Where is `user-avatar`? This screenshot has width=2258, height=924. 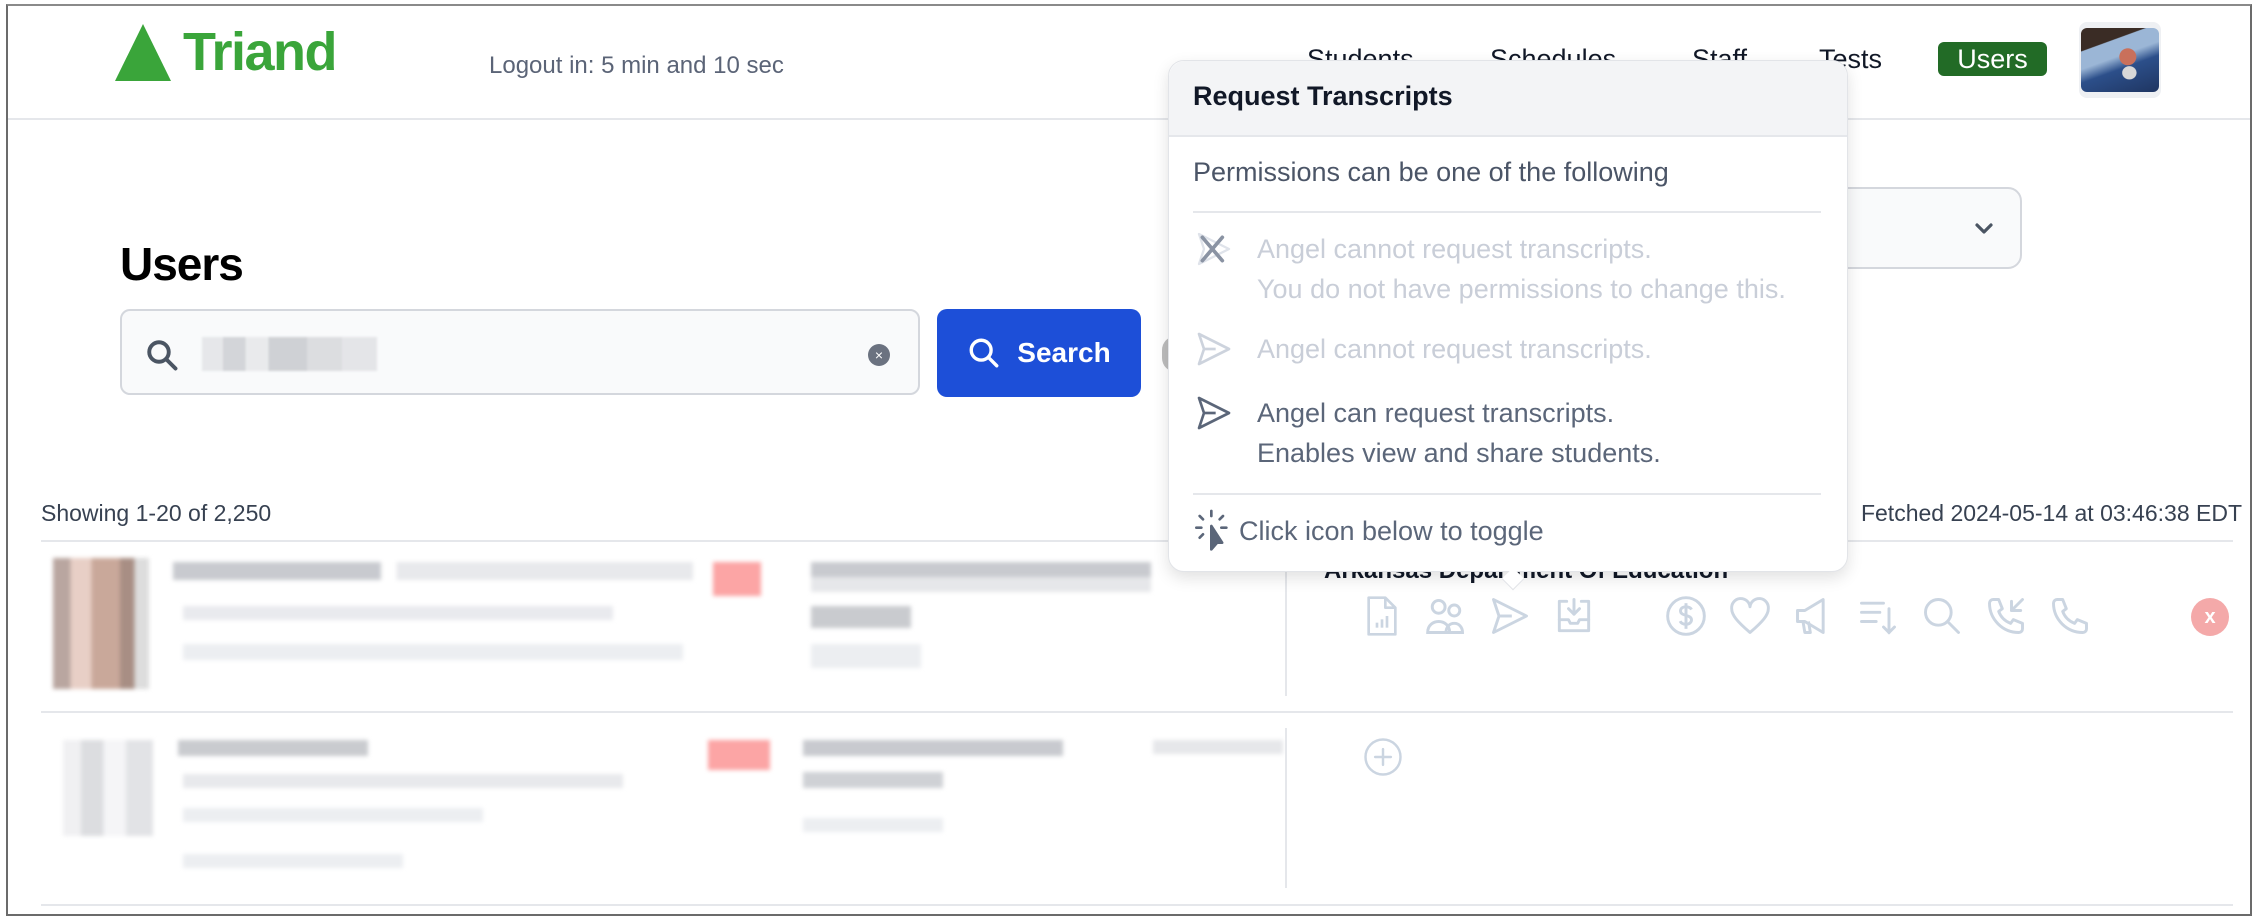
user-avatar is located at coordinates (2120, 60).